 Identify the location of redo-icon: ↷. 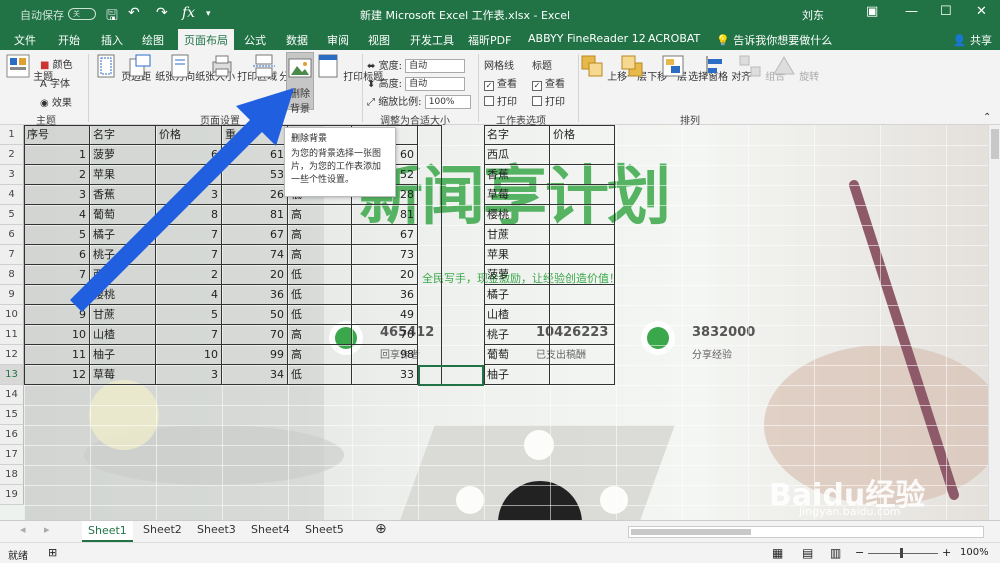
(162, 13).